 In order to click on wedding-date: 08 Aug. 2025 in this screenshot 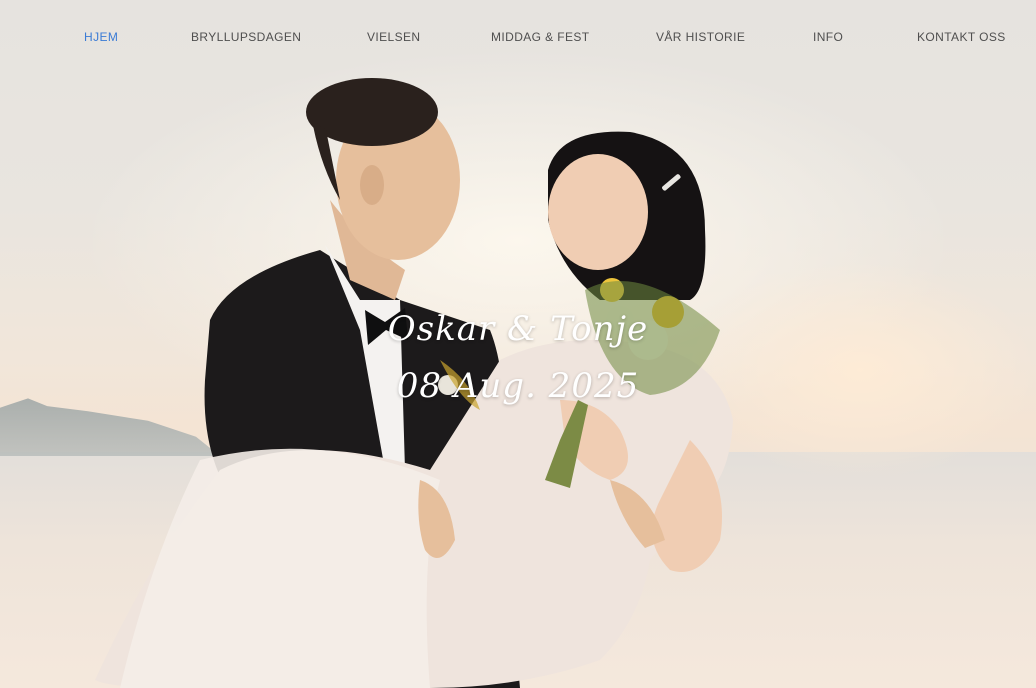, I will do `click(518, 386)`.